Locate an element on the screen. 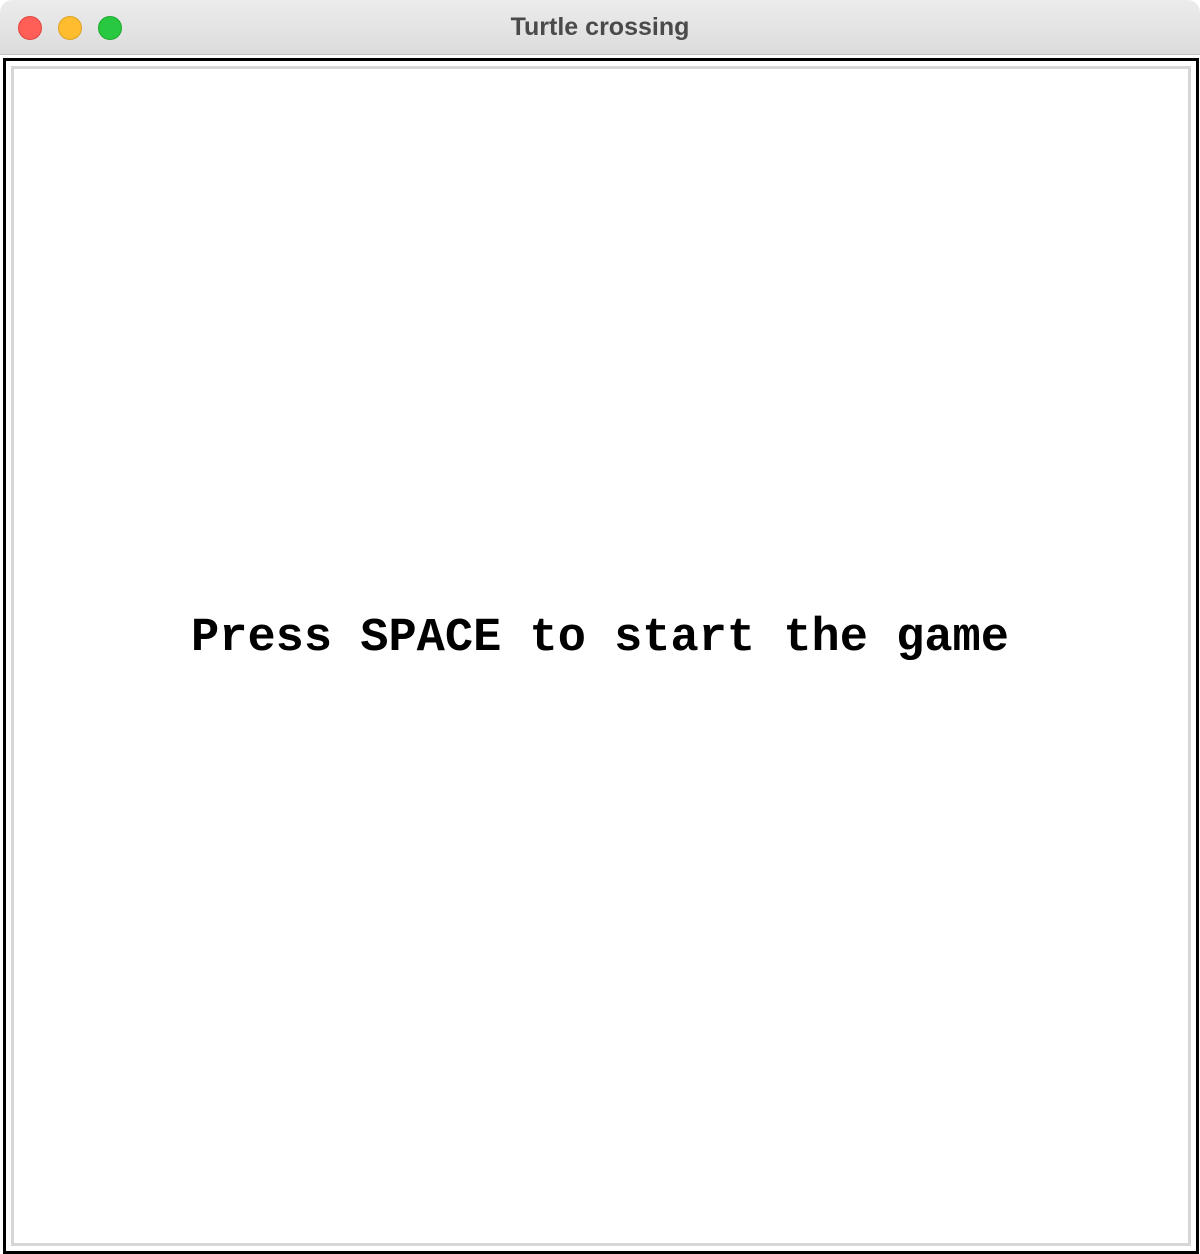 The width and height of the screenshot is (1200, 1254). window-title: Turtle crossing is located at coordinates (600, 27).